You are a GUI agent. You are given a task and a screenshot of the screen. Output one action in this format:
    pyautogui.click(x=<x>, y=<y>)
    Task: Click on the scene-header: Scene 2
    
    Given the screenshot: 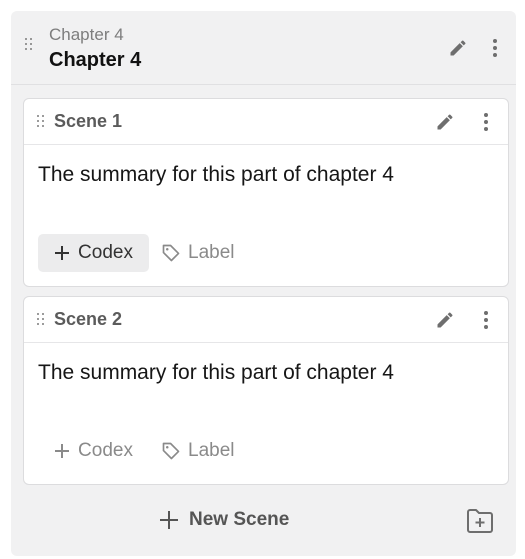 What is the action you would take?
    pyautogui.click(x=266, y=320)
    